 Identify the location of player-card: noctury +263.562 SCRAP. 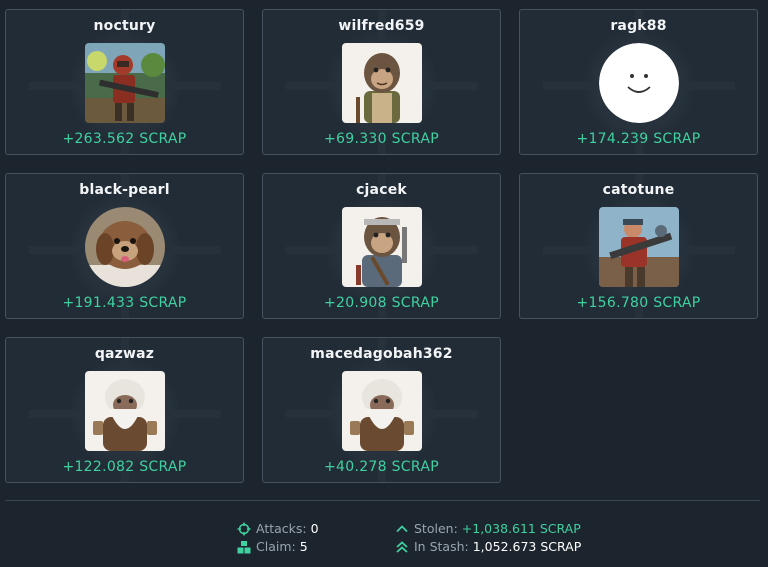
(124, 82).